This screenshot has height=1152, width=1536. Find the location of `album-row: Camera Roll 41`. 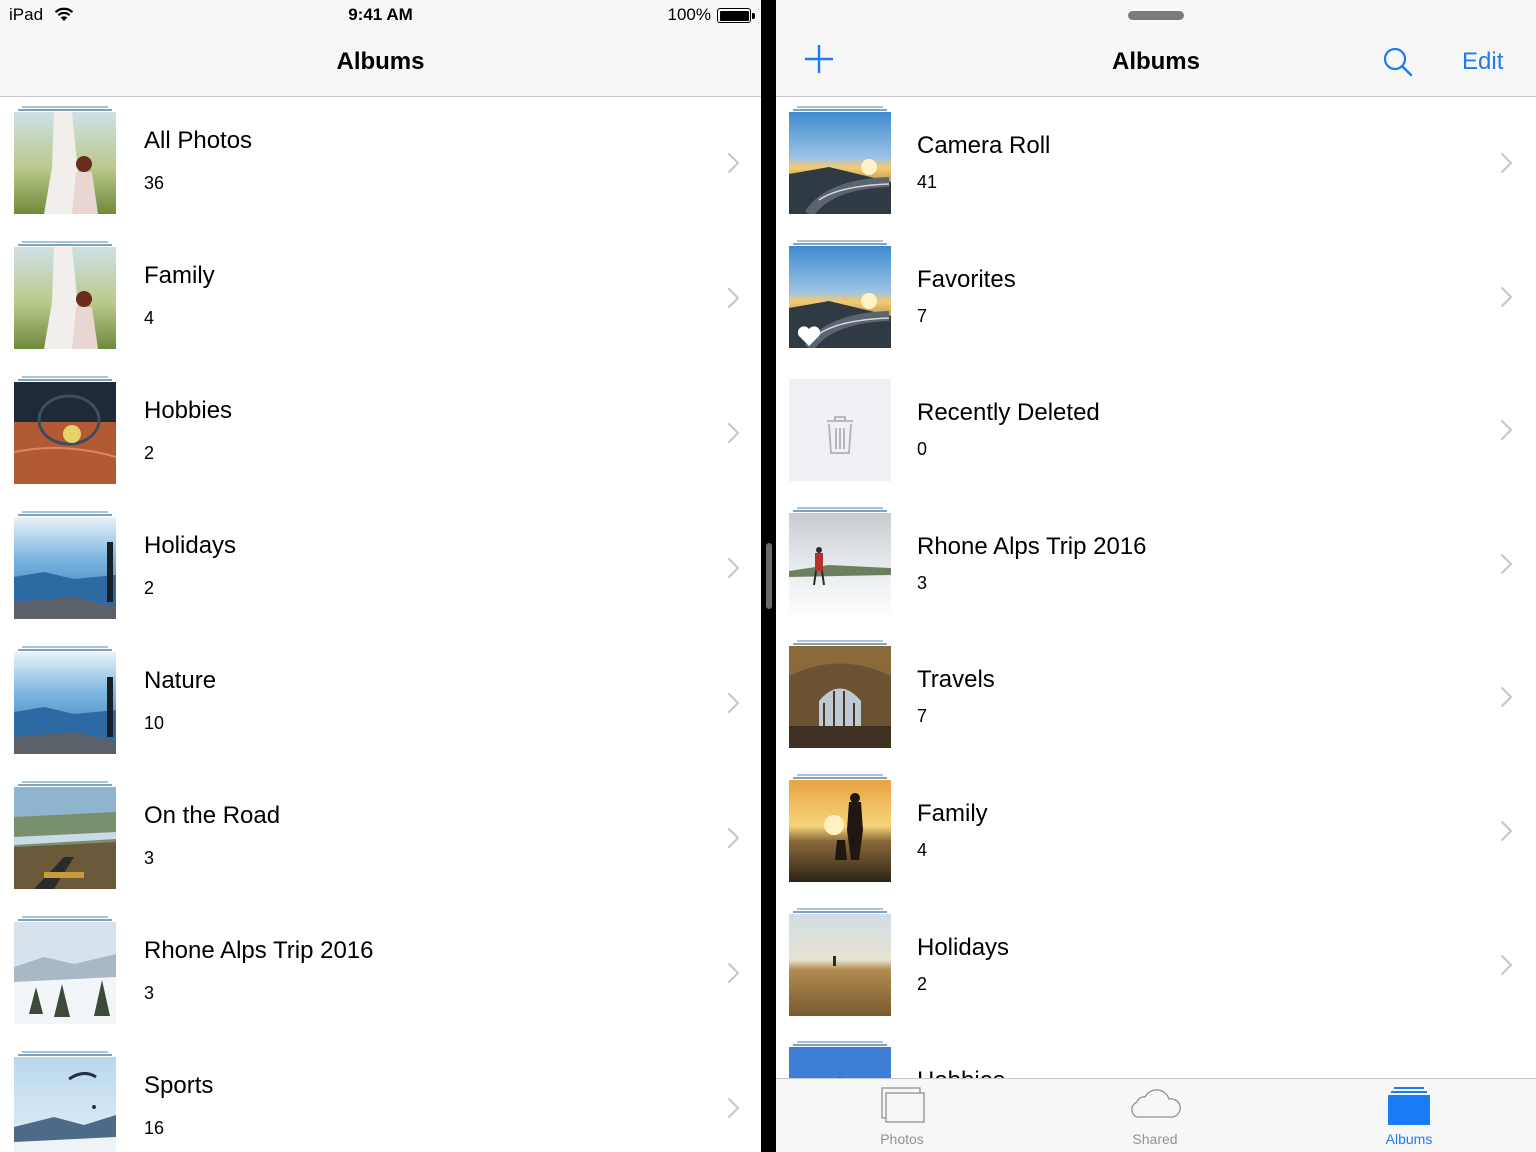

album-row: Camera Roll 41 is located at coordinates (1156, 164).